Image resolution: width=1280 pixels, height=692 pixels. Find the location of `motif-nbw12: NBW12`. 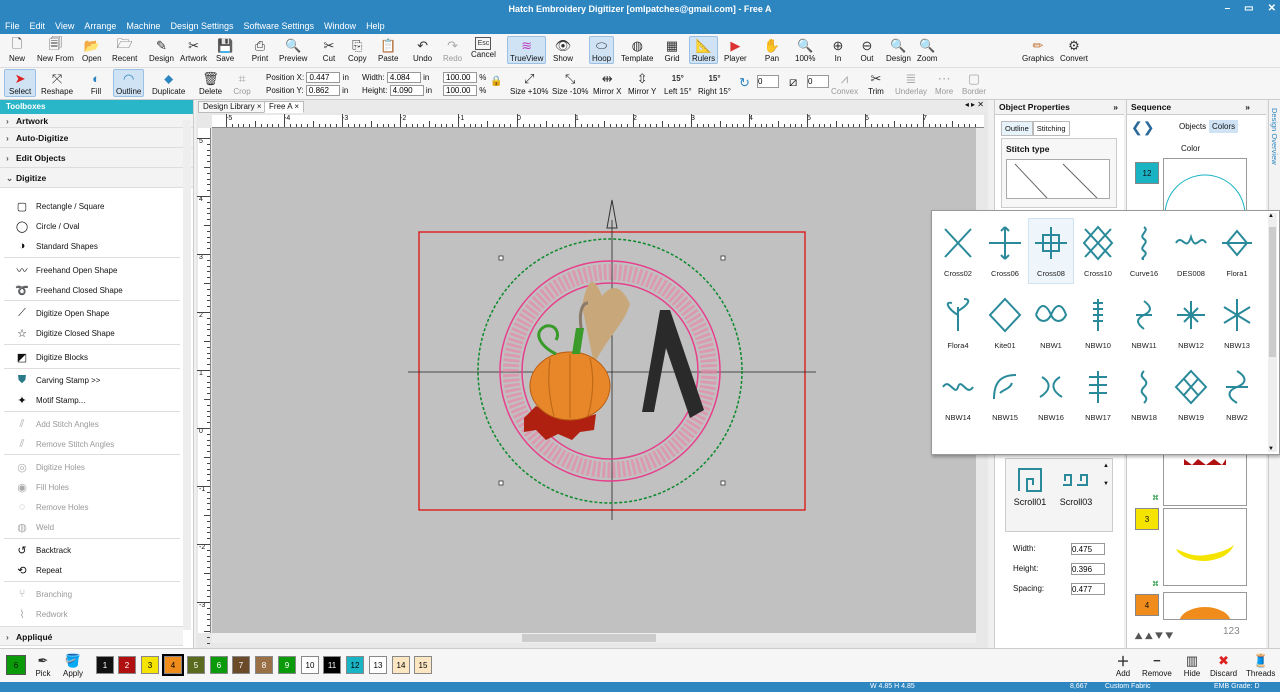

motif-nbw12: NBW12 is located at coordinates (1191, 323).